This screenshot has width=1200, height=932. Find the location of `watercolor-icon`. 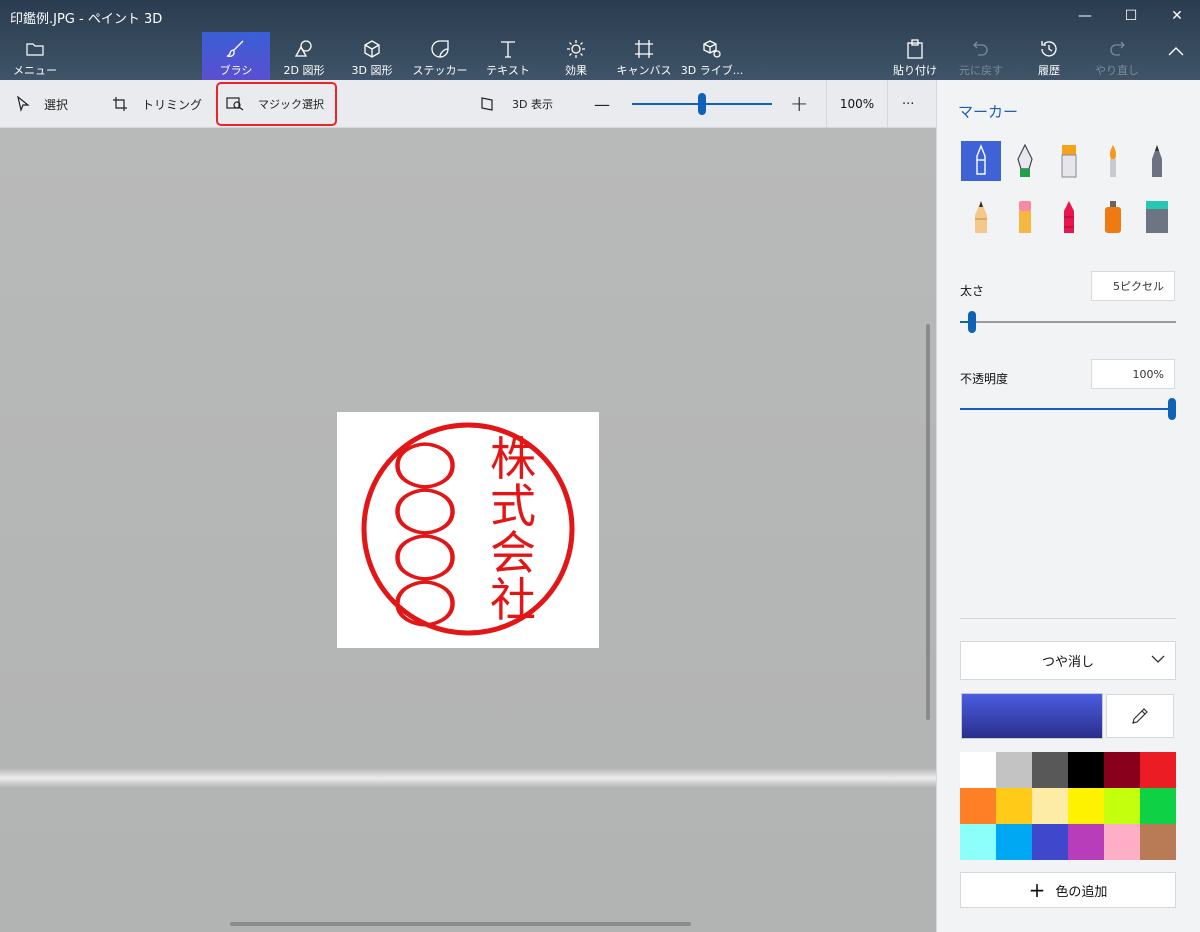

watercolor-icon is located at coordinates (1113, 161).